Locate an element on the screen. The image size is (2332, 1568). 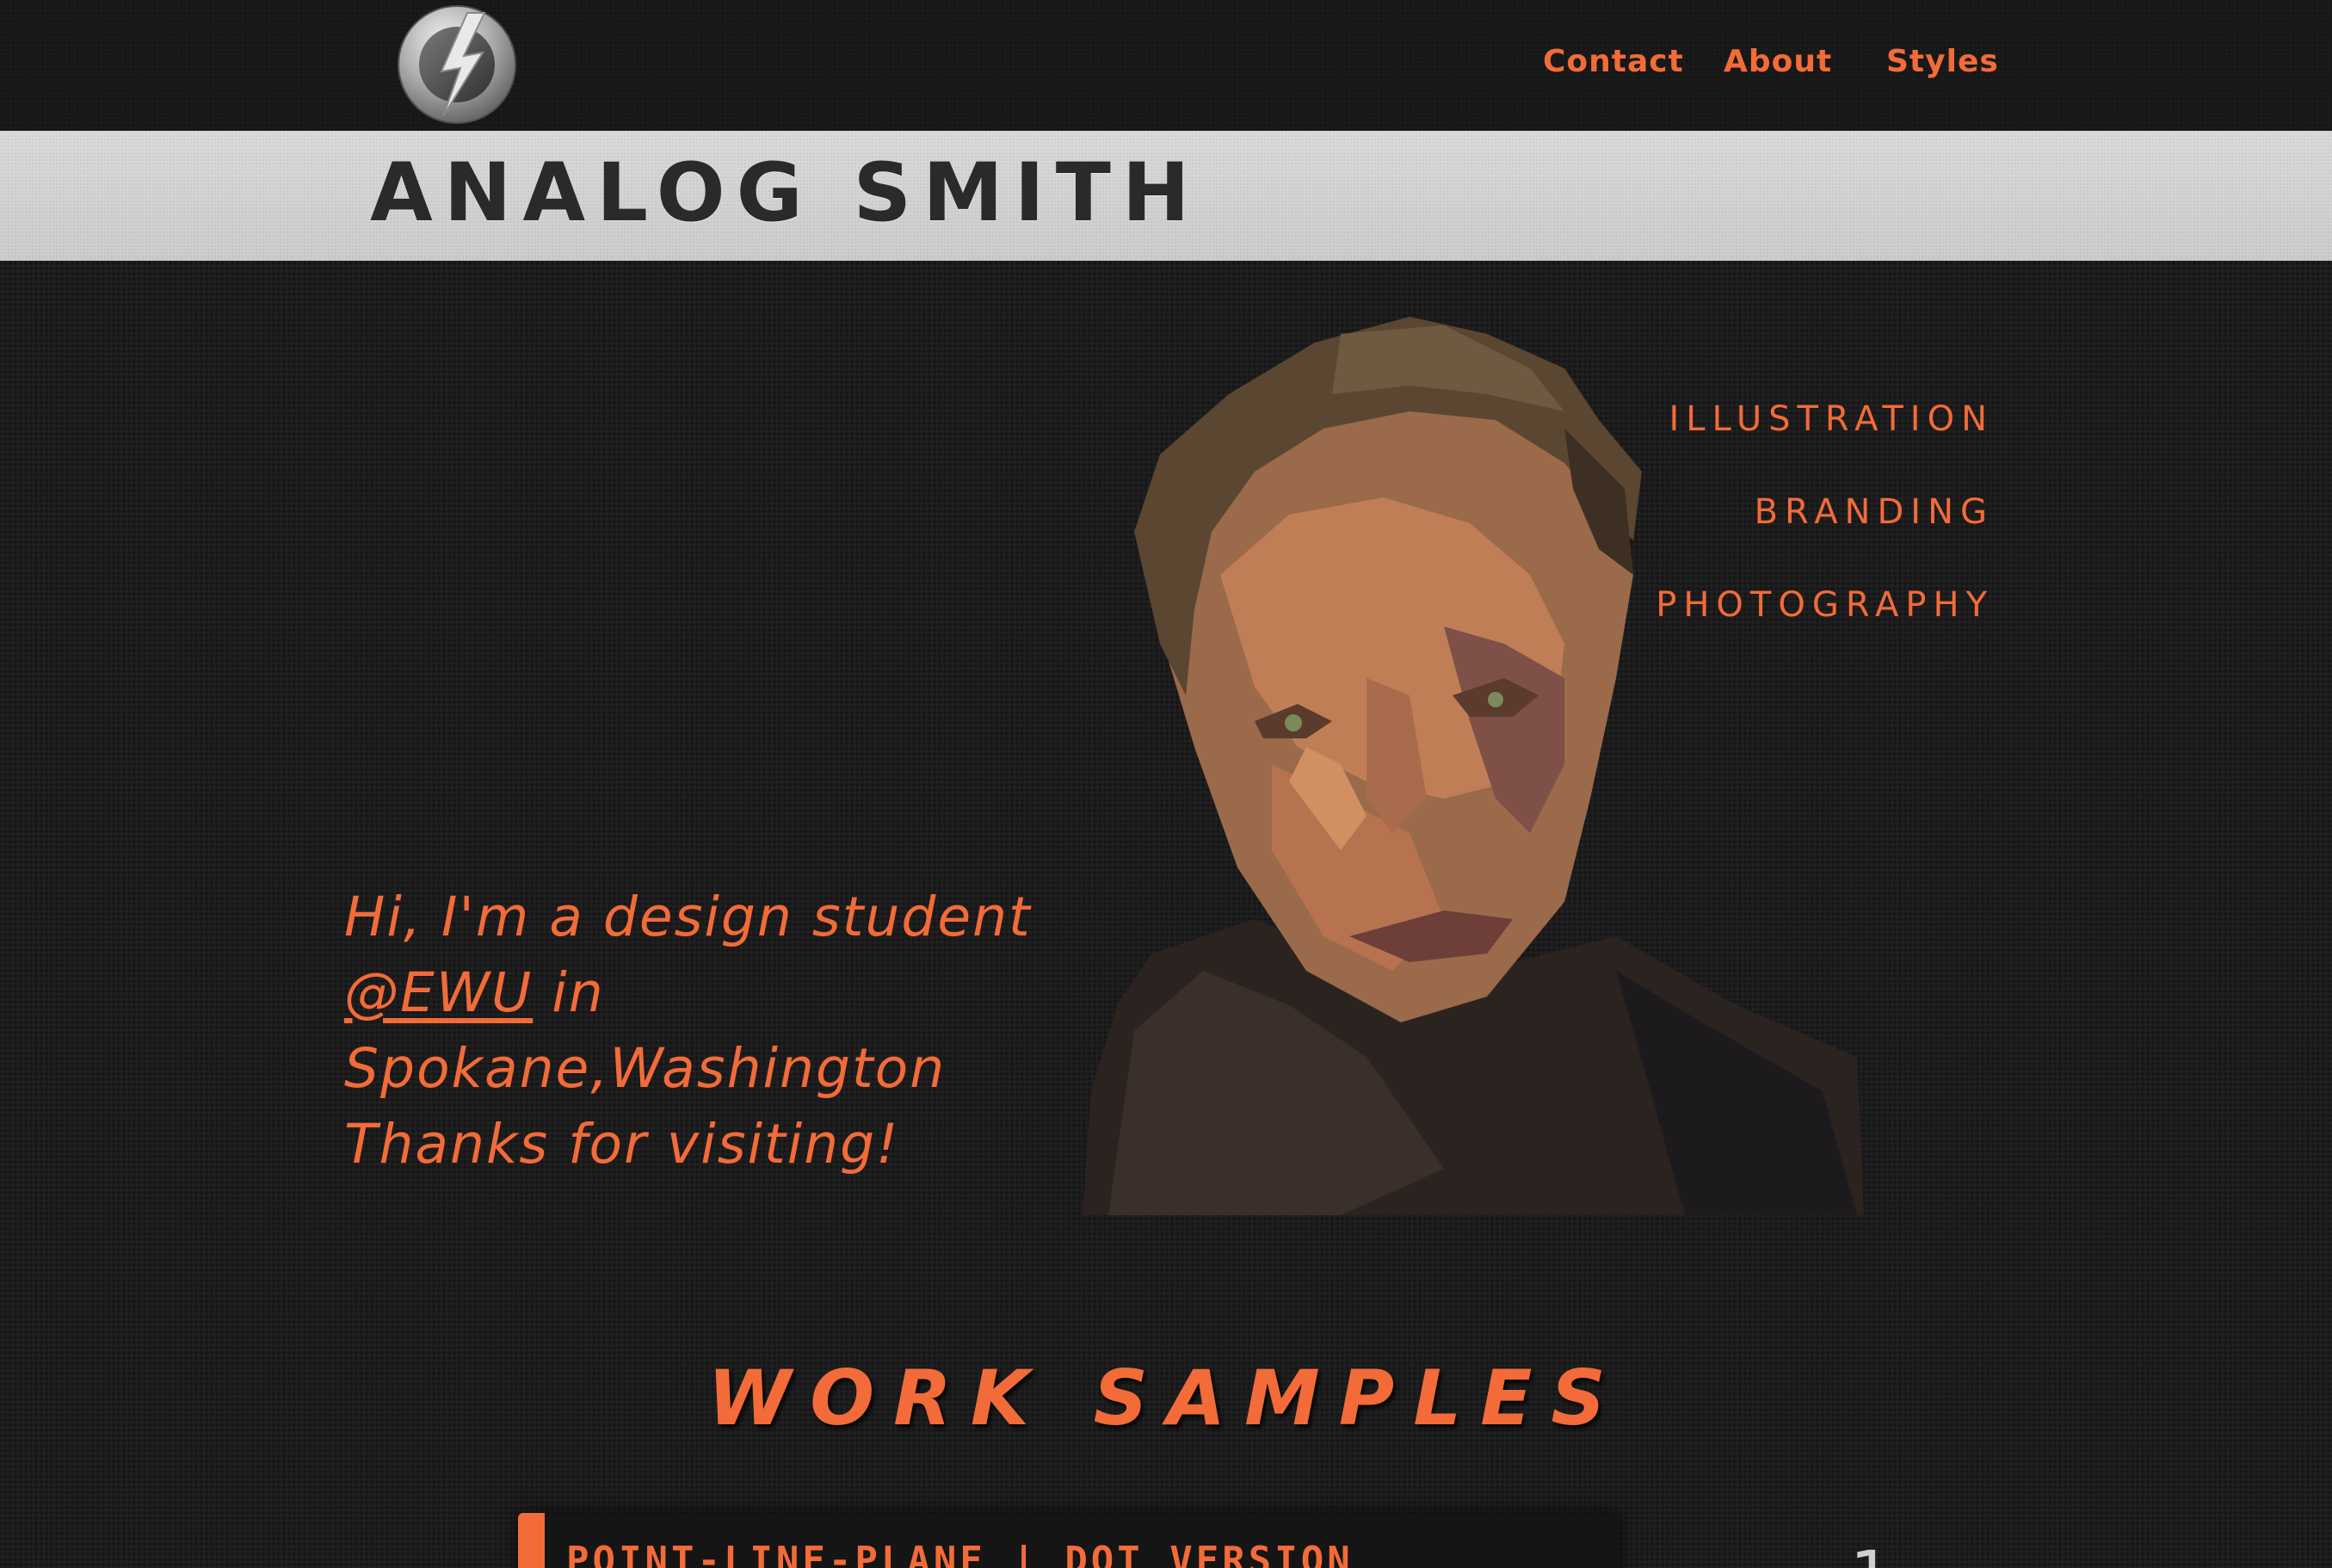
category-link-illustration: ILLUSTRATION is located at coordinates (1831, 419).